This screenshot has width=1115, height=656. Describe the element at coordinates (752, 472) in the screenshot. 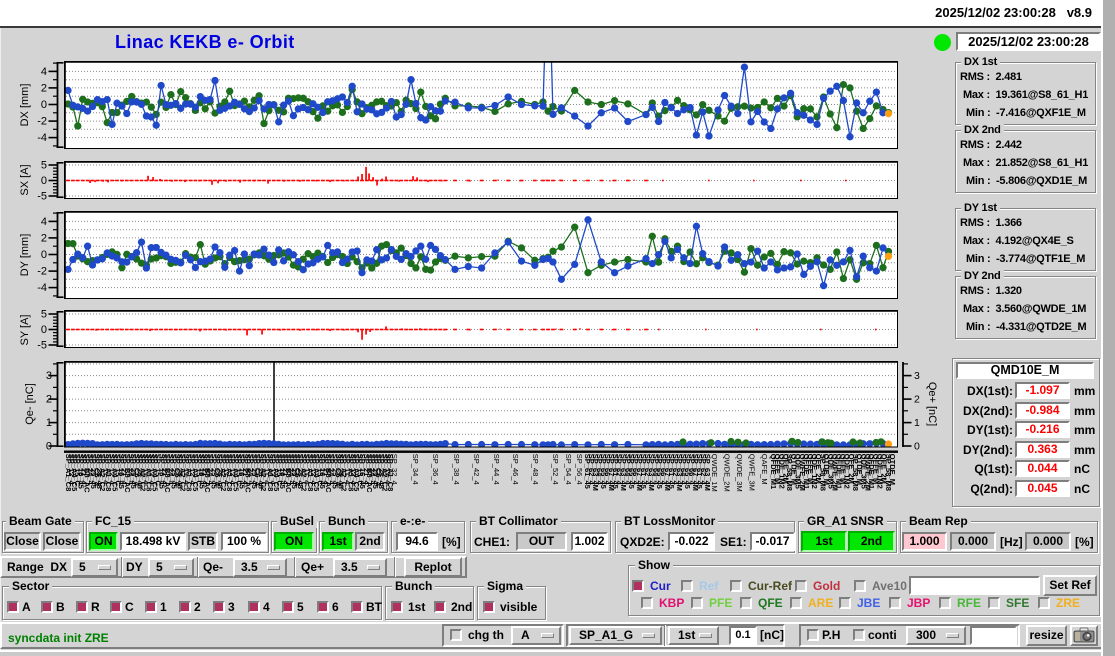

I see `svg-text: QWFE_3M` at that location.